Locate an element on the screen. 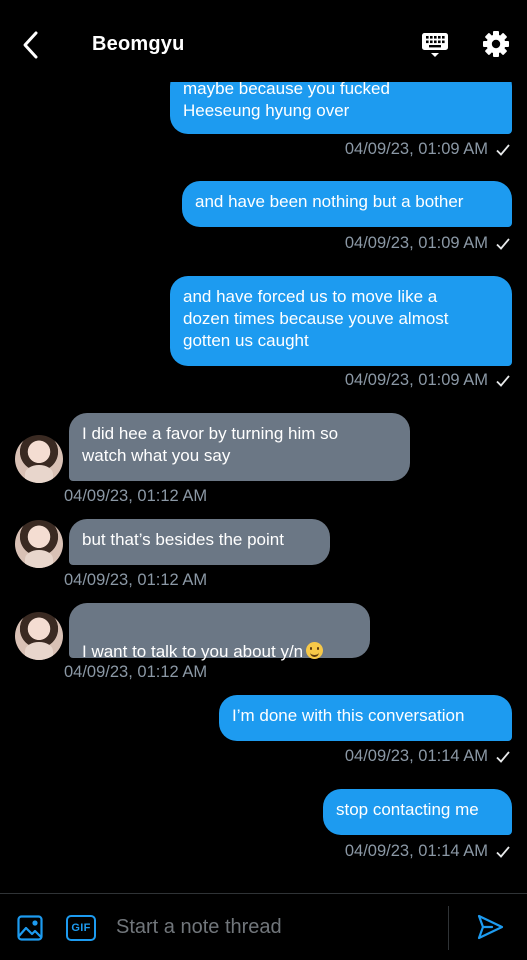 Image resolution: width=527 pixels, height=960 pixels. gear-icon is located at coordinates (496, 44).